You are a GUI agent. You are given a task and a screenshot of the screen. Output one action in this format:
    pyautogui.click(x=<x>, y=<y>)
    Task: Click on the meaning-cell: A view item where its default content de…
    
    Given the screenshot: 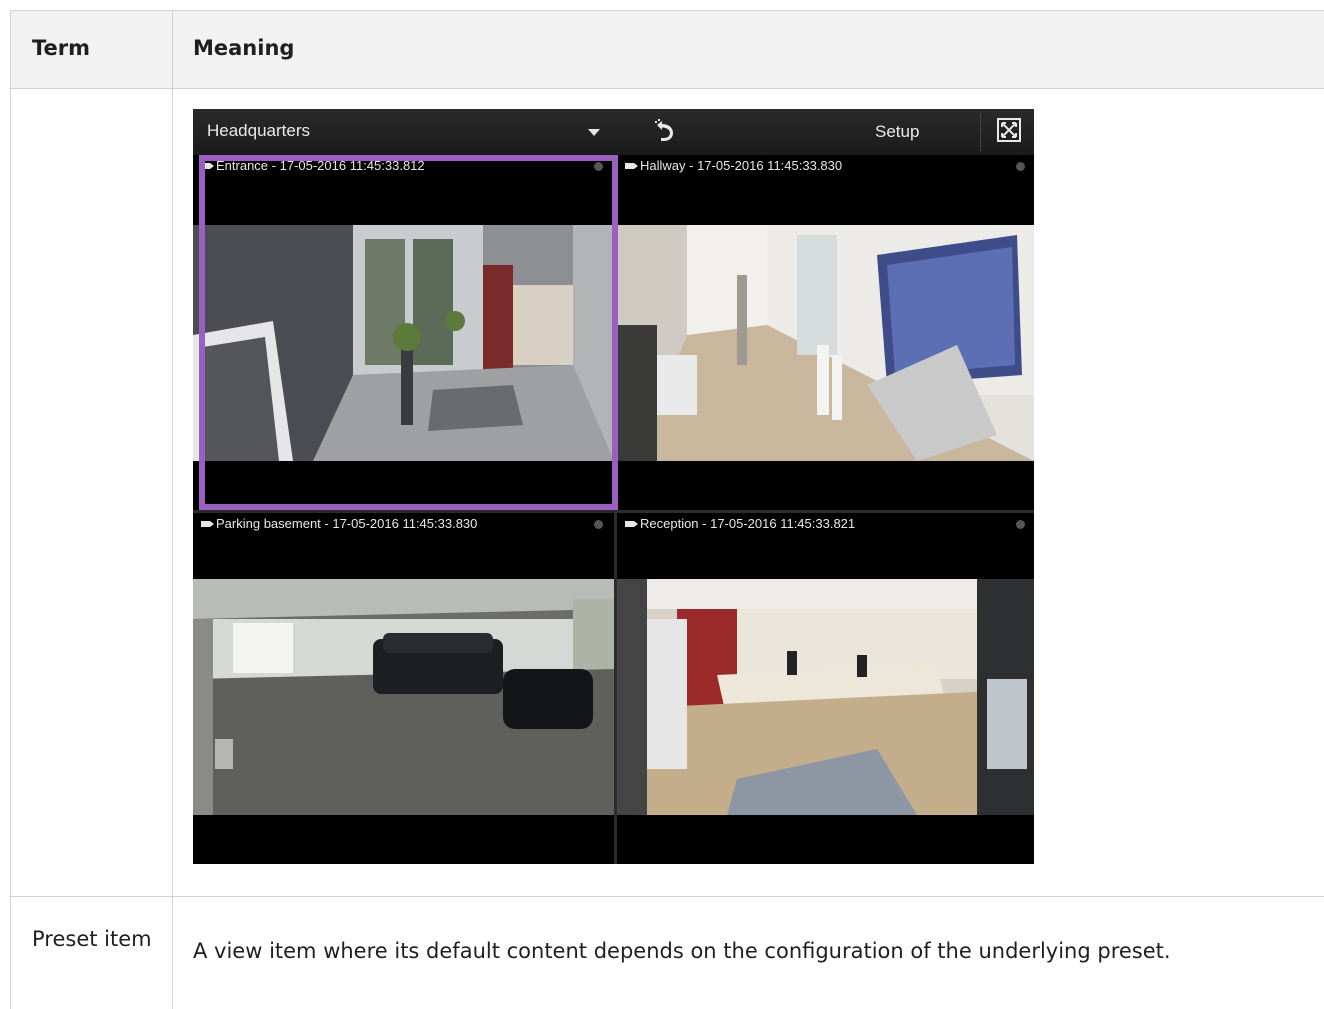 What is the action you would take?
    pyautogui.click(x=682, y=951)
    